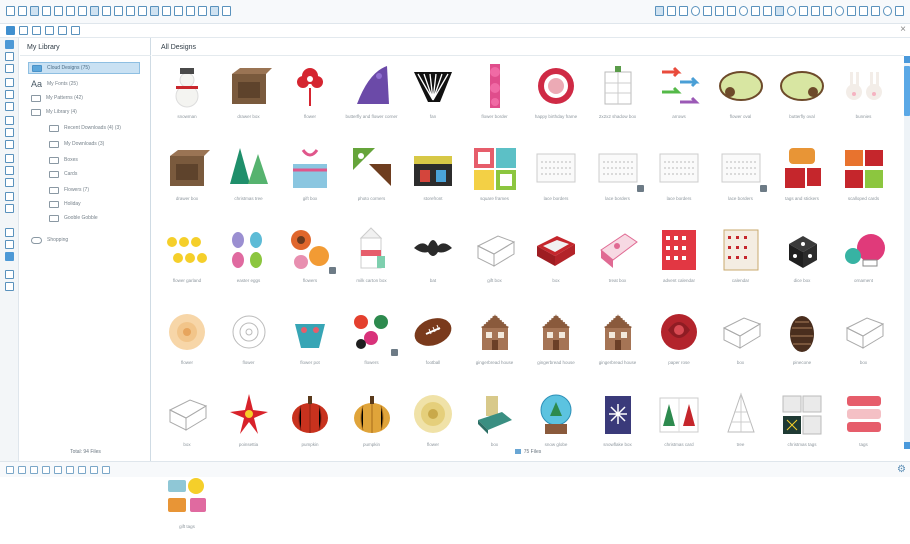 The image size is (910, 544). What do you see at coordinates (187, 98) in the screenshot?
I see `design-tile: snowman` at bounding box center [187, 98].